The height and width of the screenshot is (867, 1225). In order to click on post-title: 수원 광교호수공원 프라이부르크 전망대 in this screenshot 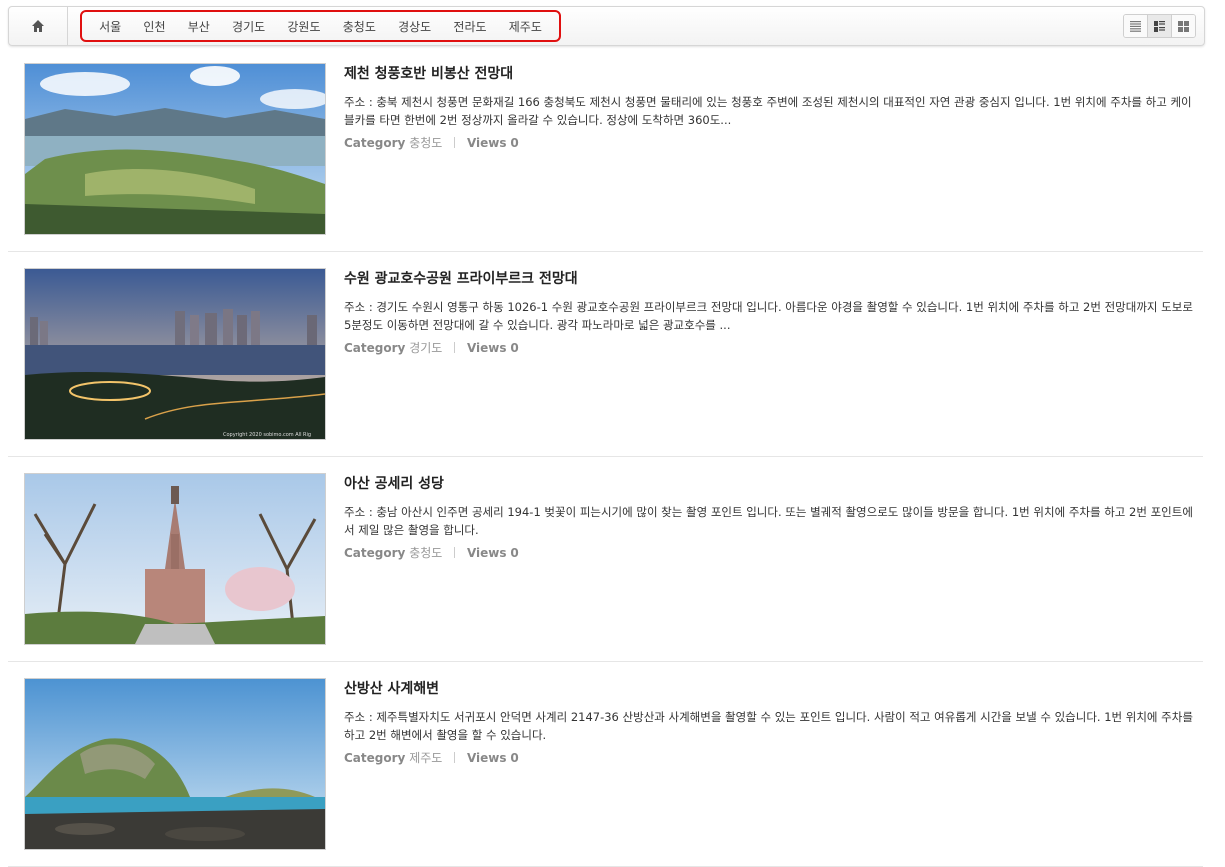, I will do `click(770, 279)`.